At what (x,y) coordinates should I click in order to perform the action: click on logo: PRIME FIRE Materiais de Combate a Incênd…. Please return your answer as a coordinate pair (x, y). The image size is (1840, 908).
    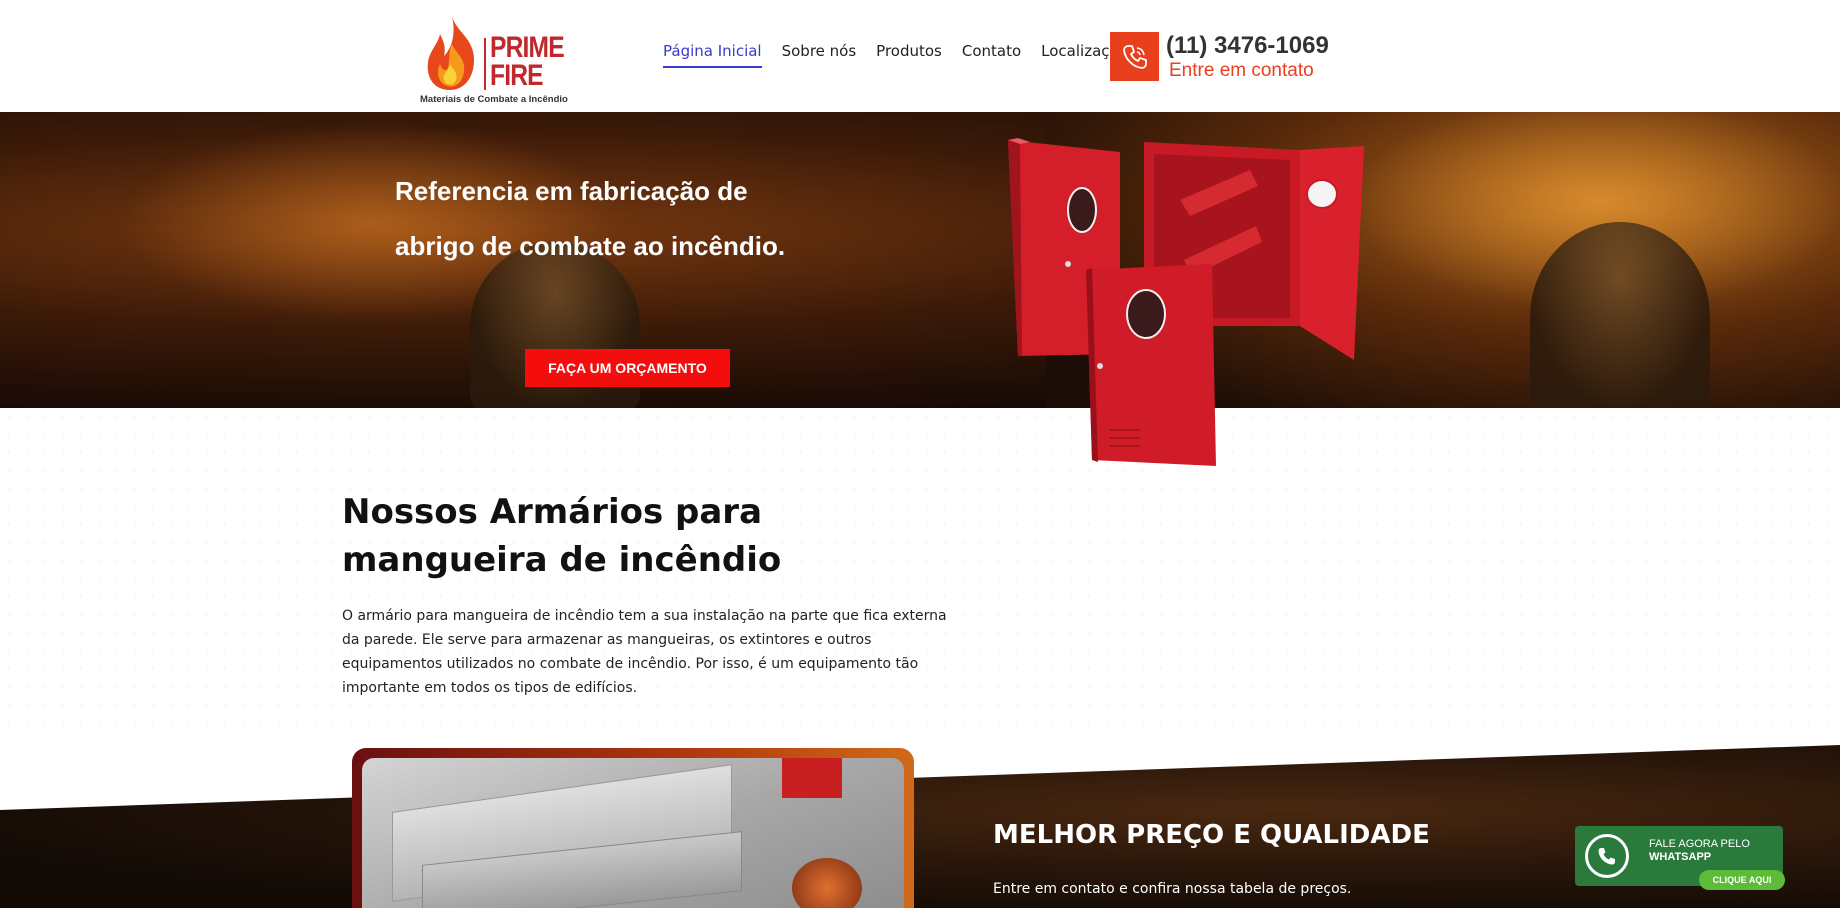
    Looking at the image, I should click on (498, 60).